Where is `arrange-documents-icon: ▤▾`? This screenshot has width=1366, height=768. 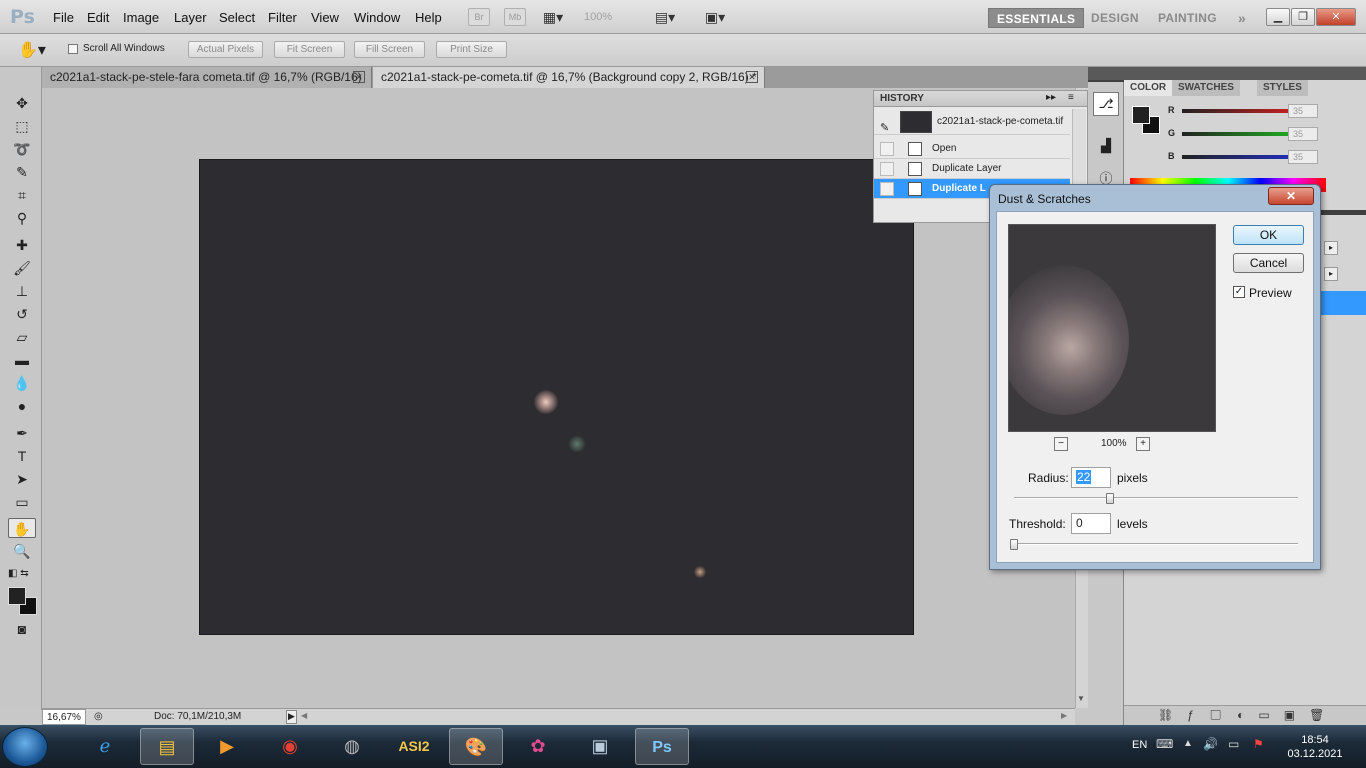
arrange-documents-icon: ▤▾ is located at coordinates (665, 17).